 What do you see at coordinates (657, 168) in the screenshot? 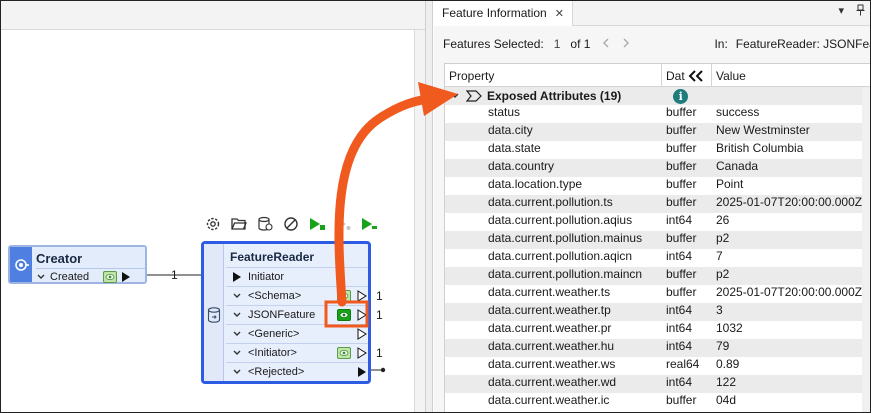
I see `table-row: data.country buffer Canada` at bounding box center [657, 168].